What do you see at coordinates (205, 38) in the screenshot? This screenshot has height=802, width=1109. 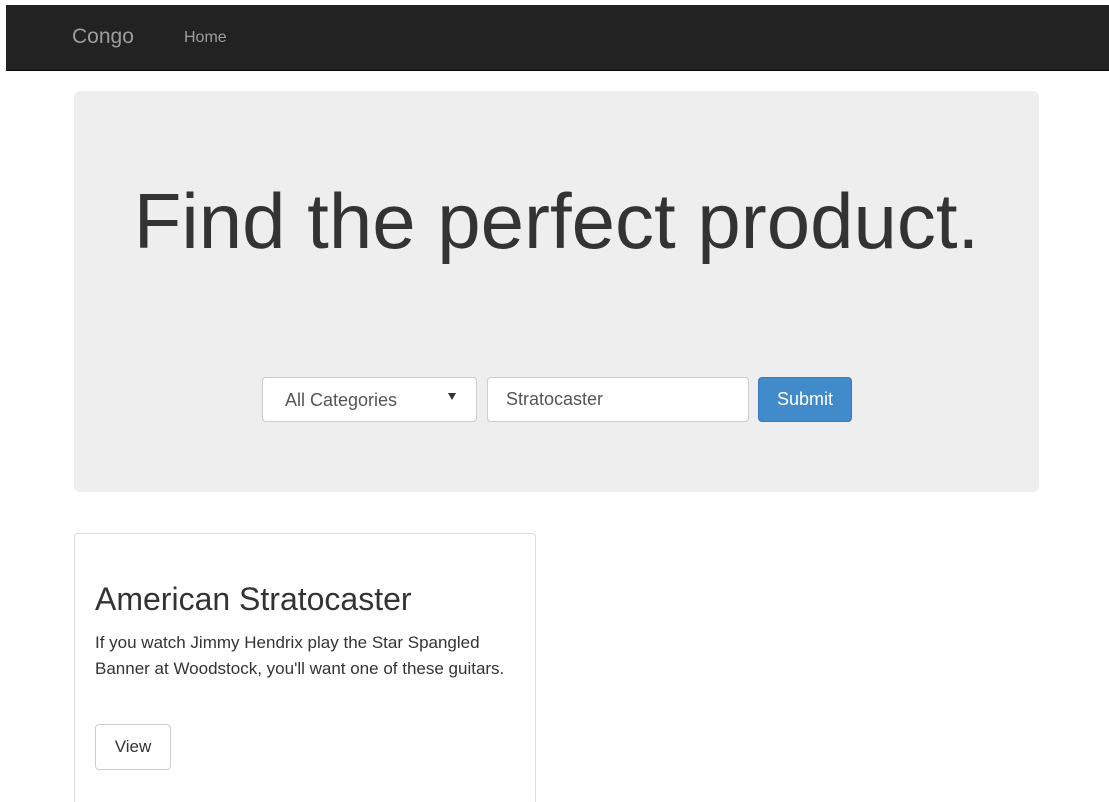 I see `nav-link-home: Home` at bounding box center [205, 38].